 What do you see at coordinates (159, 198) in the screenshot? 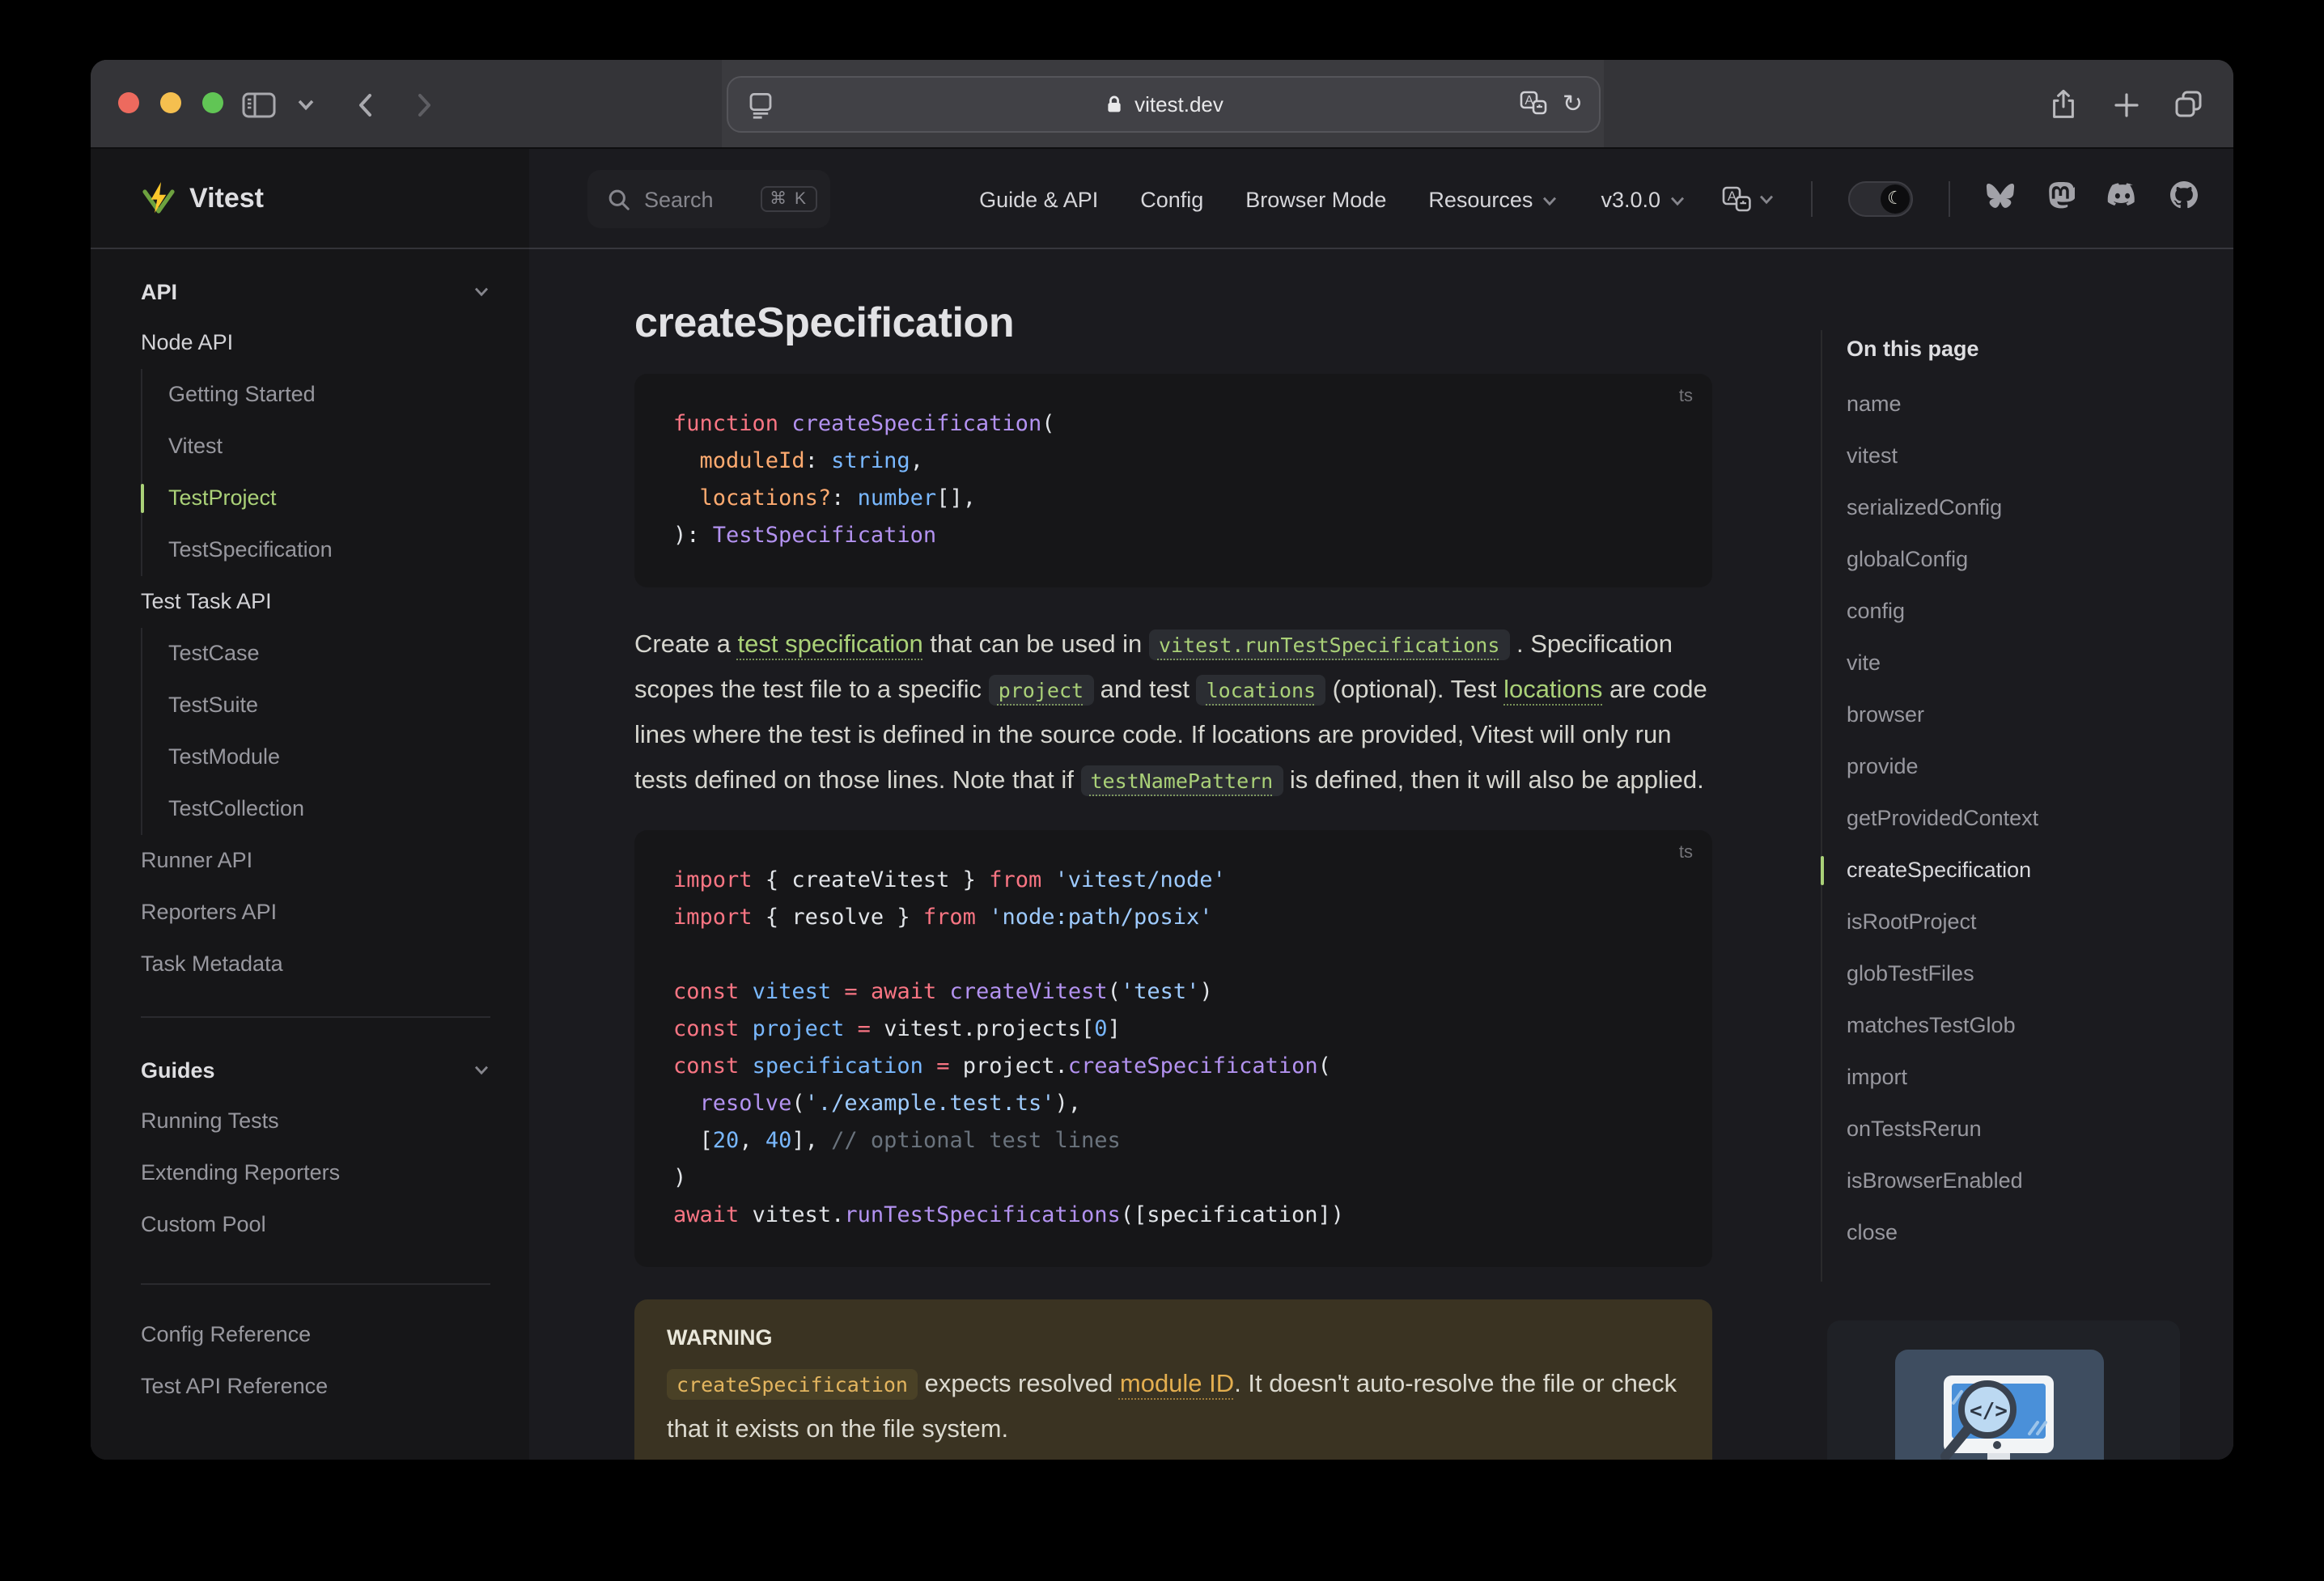
I see `vitest-bolt-icon` at bounding box center [159, 198].